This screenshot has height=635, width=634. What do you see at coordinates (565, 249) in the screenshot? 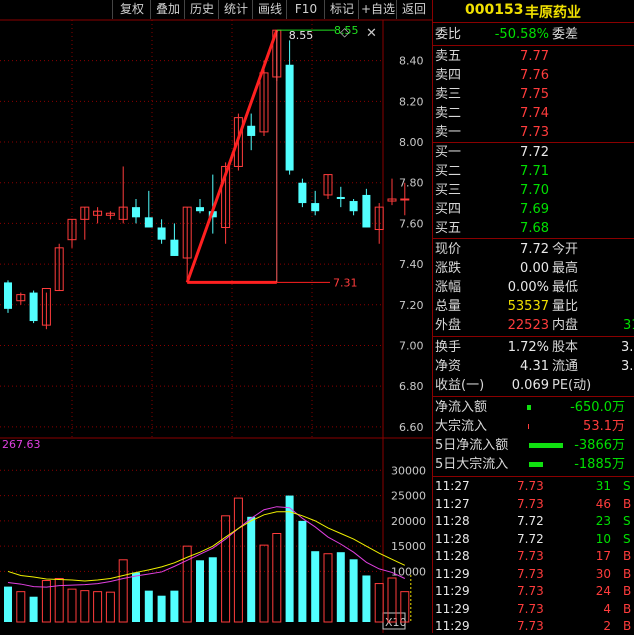
I see `stat-right-label: 今开` at bounding box center [565, 249].